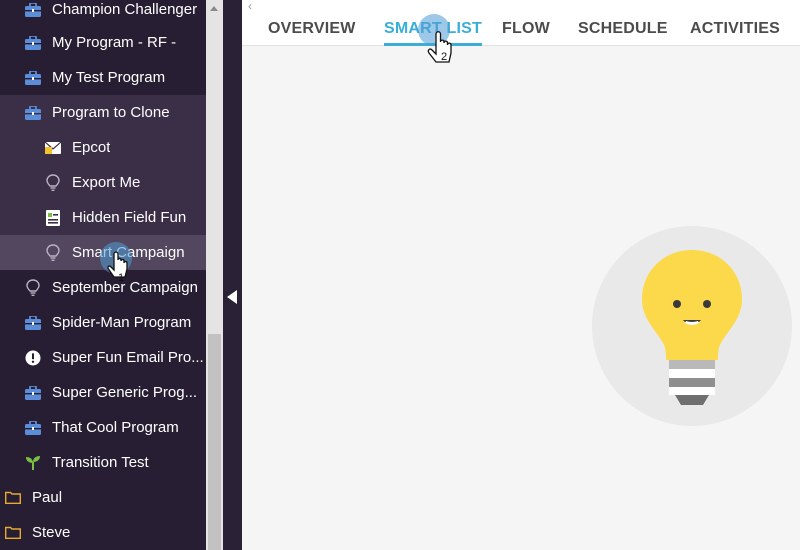 Image resolution: width=800 pixels, height=550 pixels. I want to click on tree-item-spider-man-program: Spider-Man Program, so click(103, 322).